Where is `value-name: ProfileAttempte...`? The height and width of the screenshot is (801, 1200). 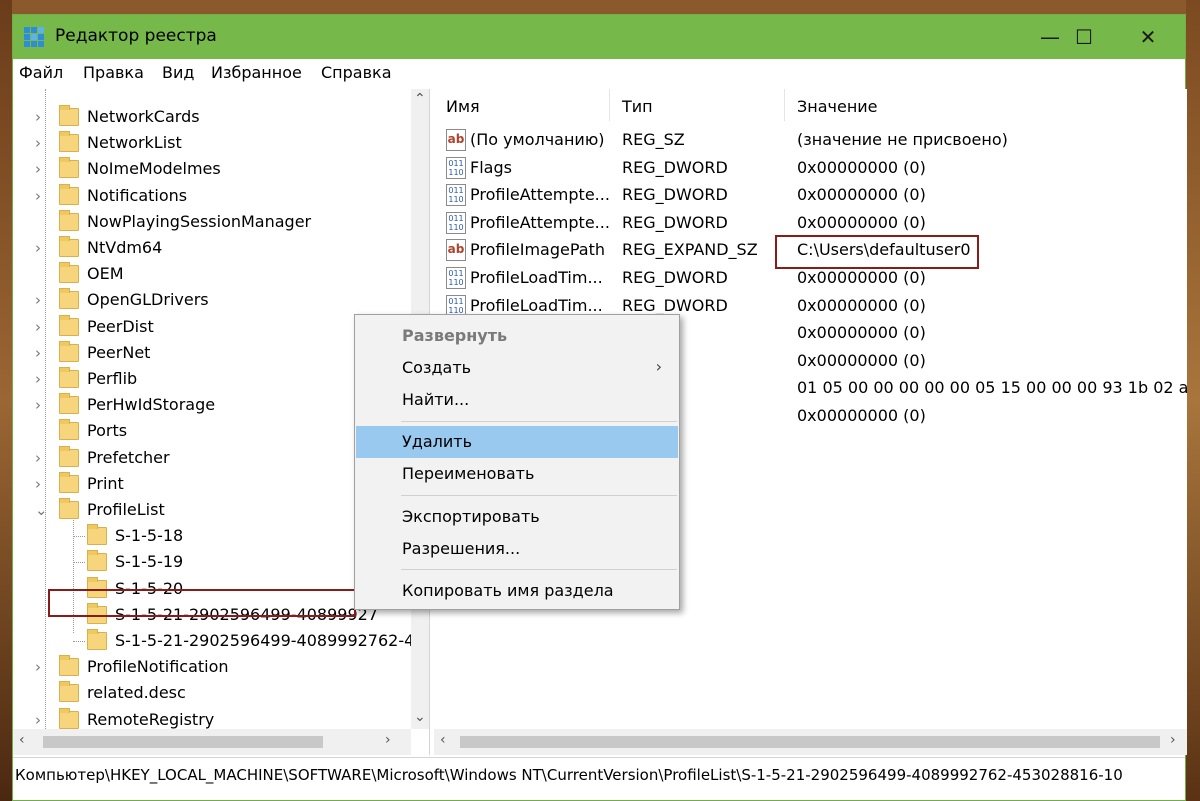
value-name: ProfileAttempte... is located at coordinates (540, 195).